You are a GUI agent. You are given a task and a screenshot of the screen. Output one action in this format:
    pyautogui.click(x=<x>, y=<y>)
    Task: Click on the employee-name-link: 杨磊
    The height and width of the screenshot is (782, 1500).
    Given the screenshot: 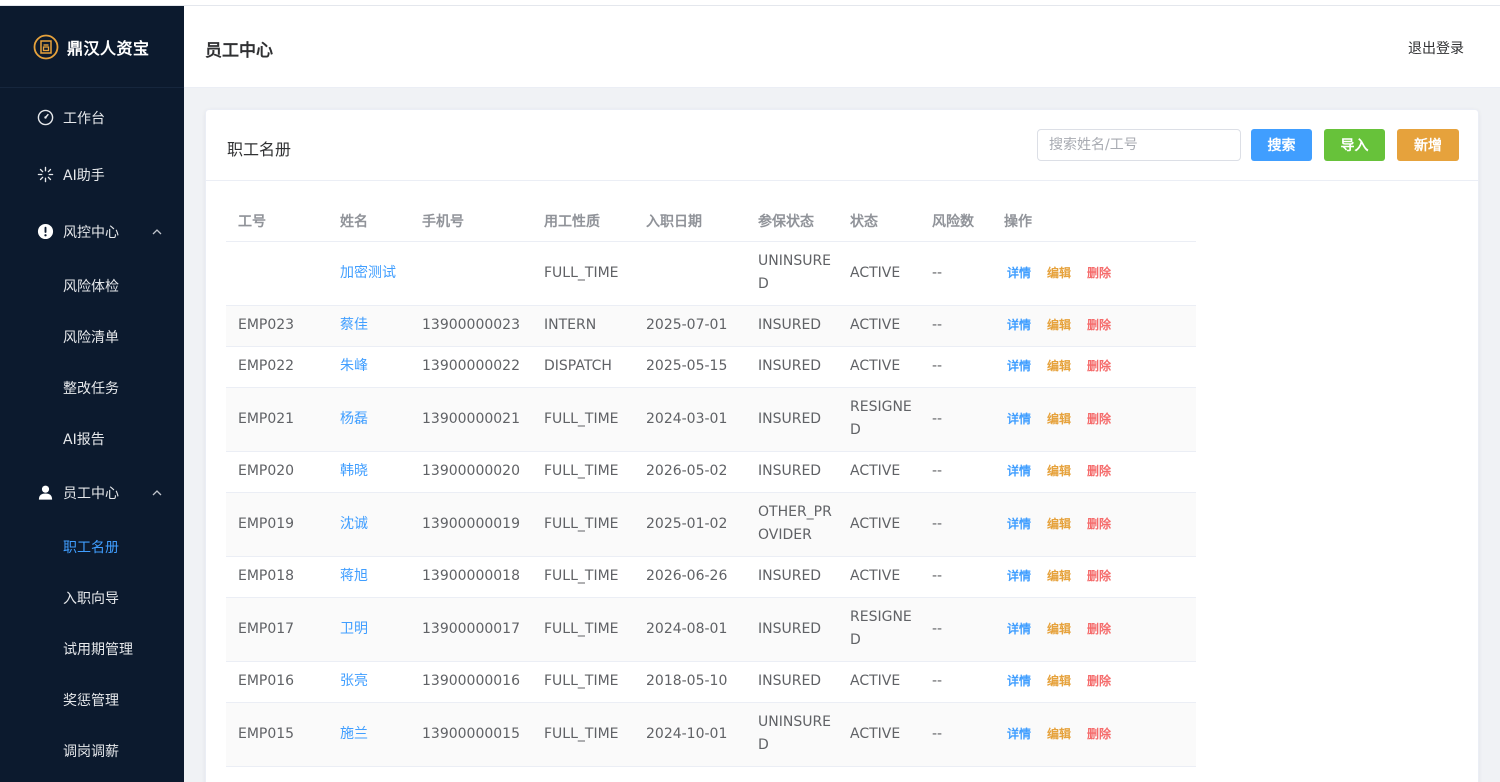 What is the action you would take?
    pyautogui.click(x=354, y=419)
    